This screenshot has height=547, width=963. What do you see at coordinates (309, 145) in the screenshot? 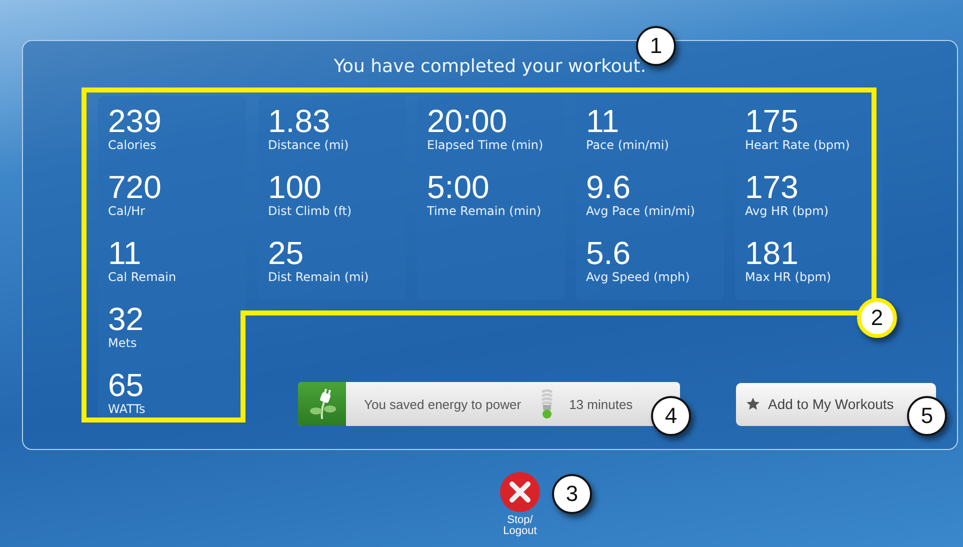
I see `stat-label: Distance (mi)` at bounding box center [309, 145].